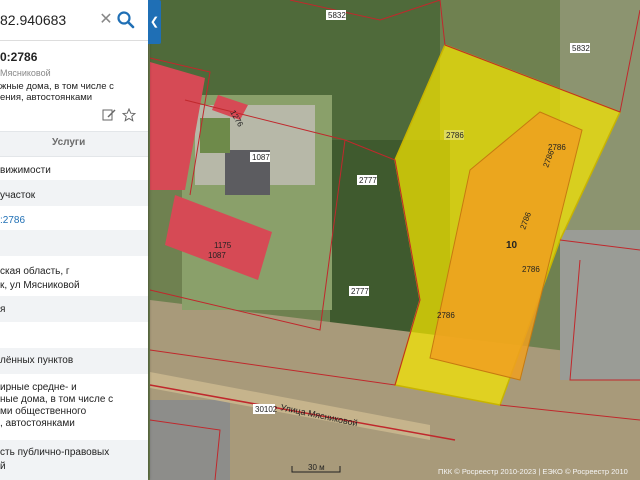 This screenshot has height=480, width=640. I want to click on permitted-use-line: жные дома, в том числе с, so click(57, 86).